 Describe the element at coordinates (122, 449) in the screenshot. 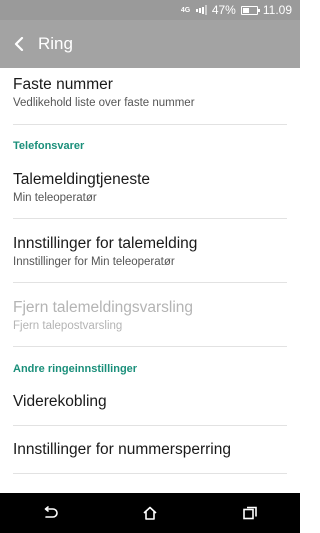

I see `item-title: Innstillinger for nummersperring` at that location.